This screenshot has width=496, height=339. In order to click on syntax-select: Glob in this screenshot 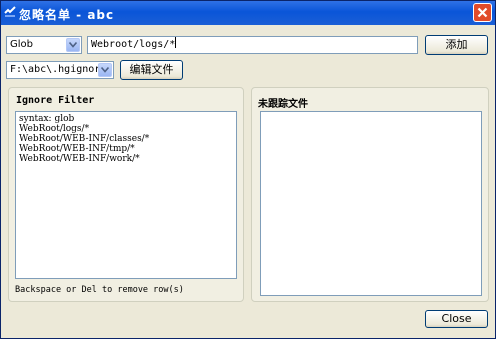, I will do `click(44, 45)`.